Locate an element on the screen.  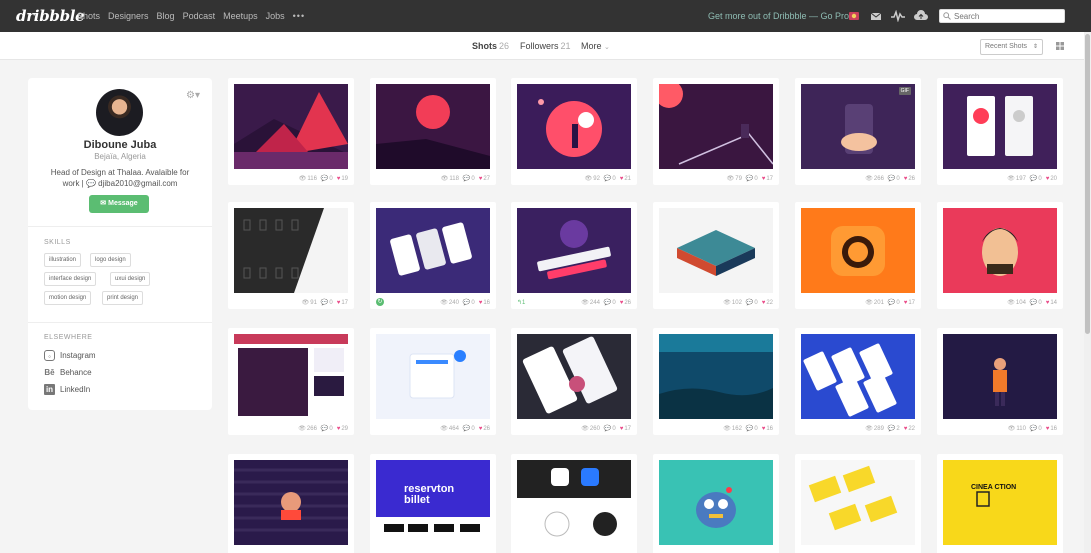
avatar is located at coordinates (119, 112).